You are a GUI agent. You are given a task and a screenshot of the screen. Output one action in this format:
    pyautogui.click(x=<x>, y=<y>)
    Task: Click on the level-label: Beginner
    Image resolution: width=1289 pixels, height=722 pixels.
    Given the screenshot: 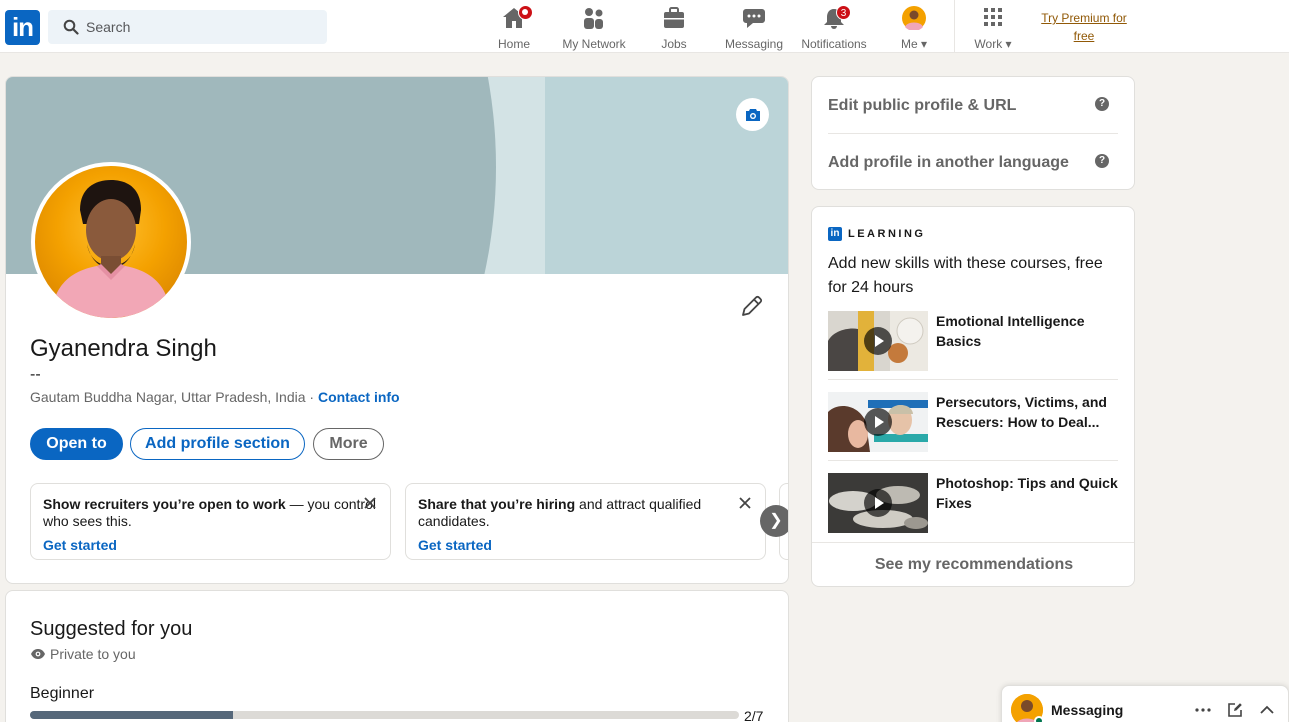 What is the action you would take?
    pyautogui.click(x=62, y=693)
    